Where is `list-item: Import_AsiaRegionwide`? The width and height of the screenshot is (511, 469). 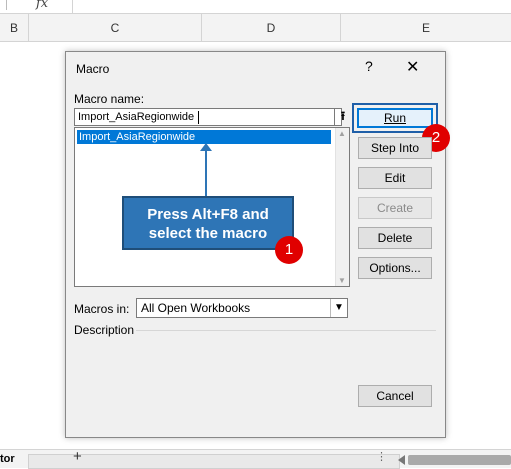 list-item: Import_AsiaRegionwide is located at coordinates (204, 137).